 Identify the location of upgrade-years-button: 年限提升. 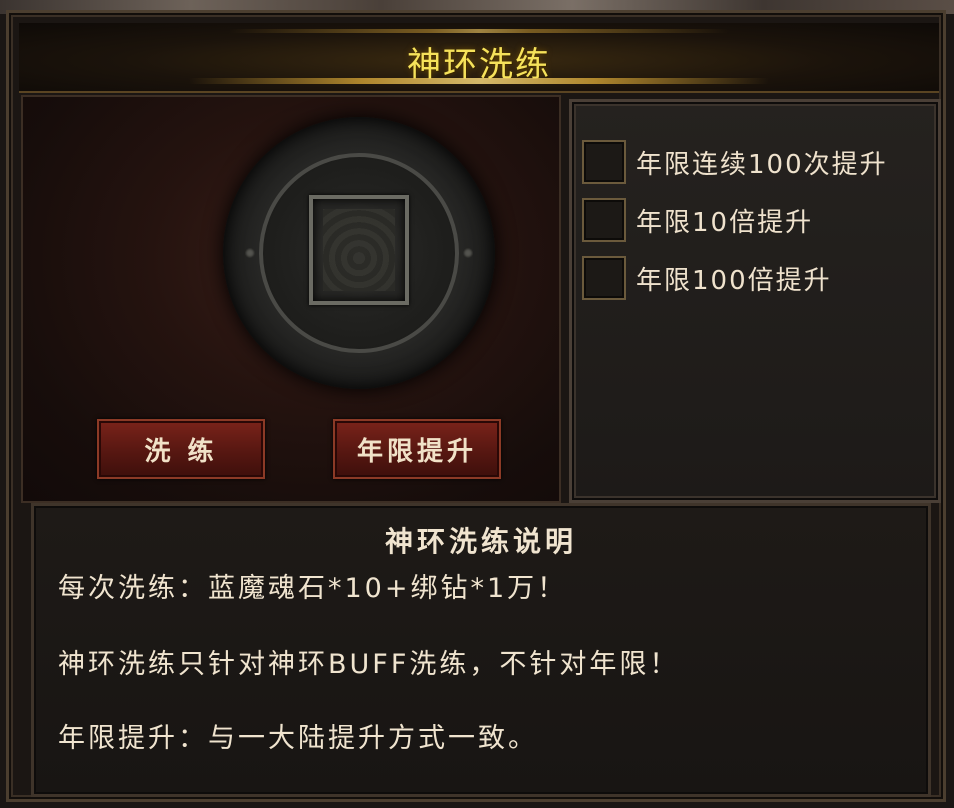
(417, 449).